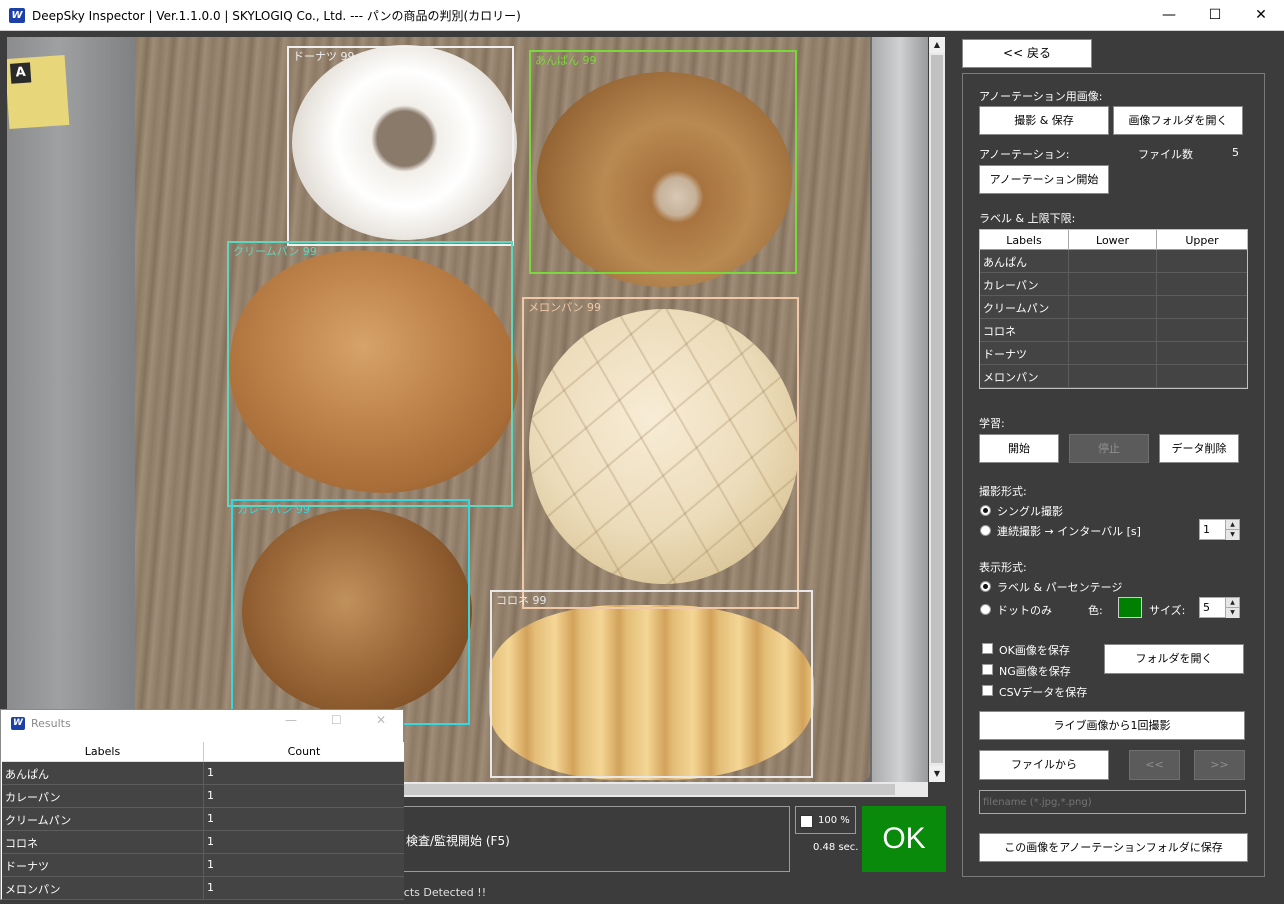 The height and width of the screenshot is (904, 1284). I want to click on detection-label: コロネ 99, so click(521, 600).